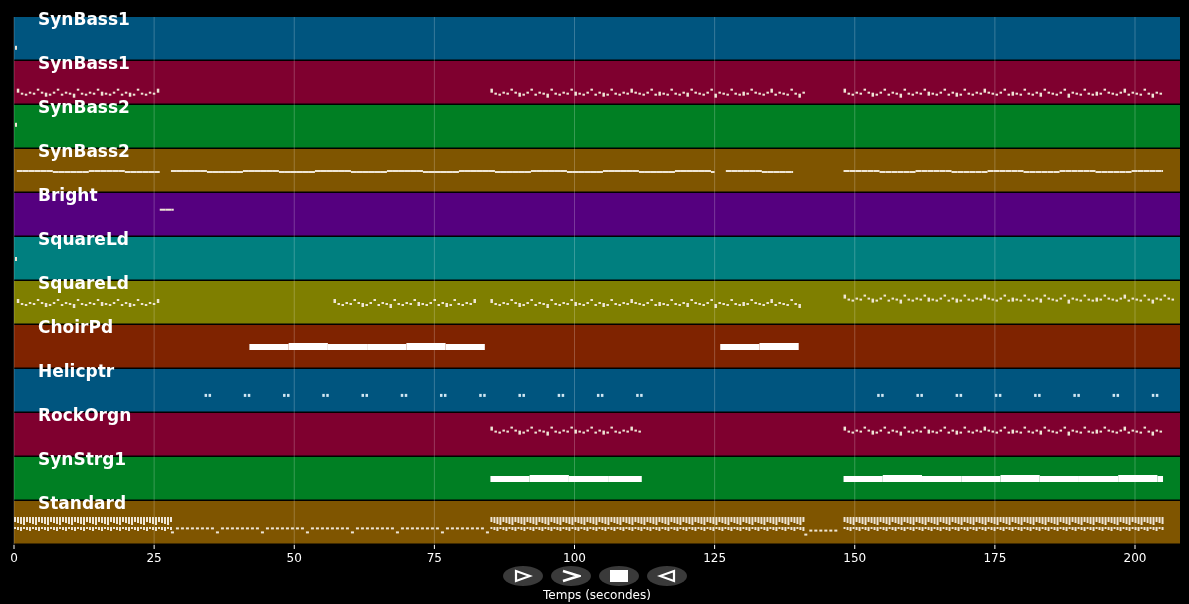  I want to click on next-button, so click(571, 576).